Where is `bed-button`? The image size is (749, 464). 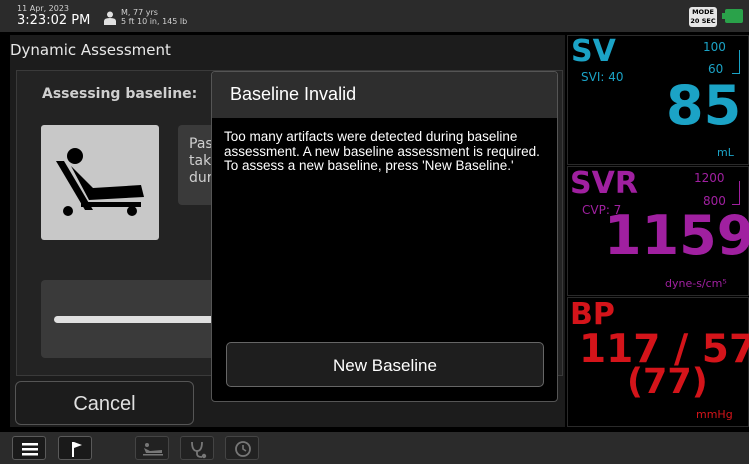 bed-button is located at coordinates (152, 448).